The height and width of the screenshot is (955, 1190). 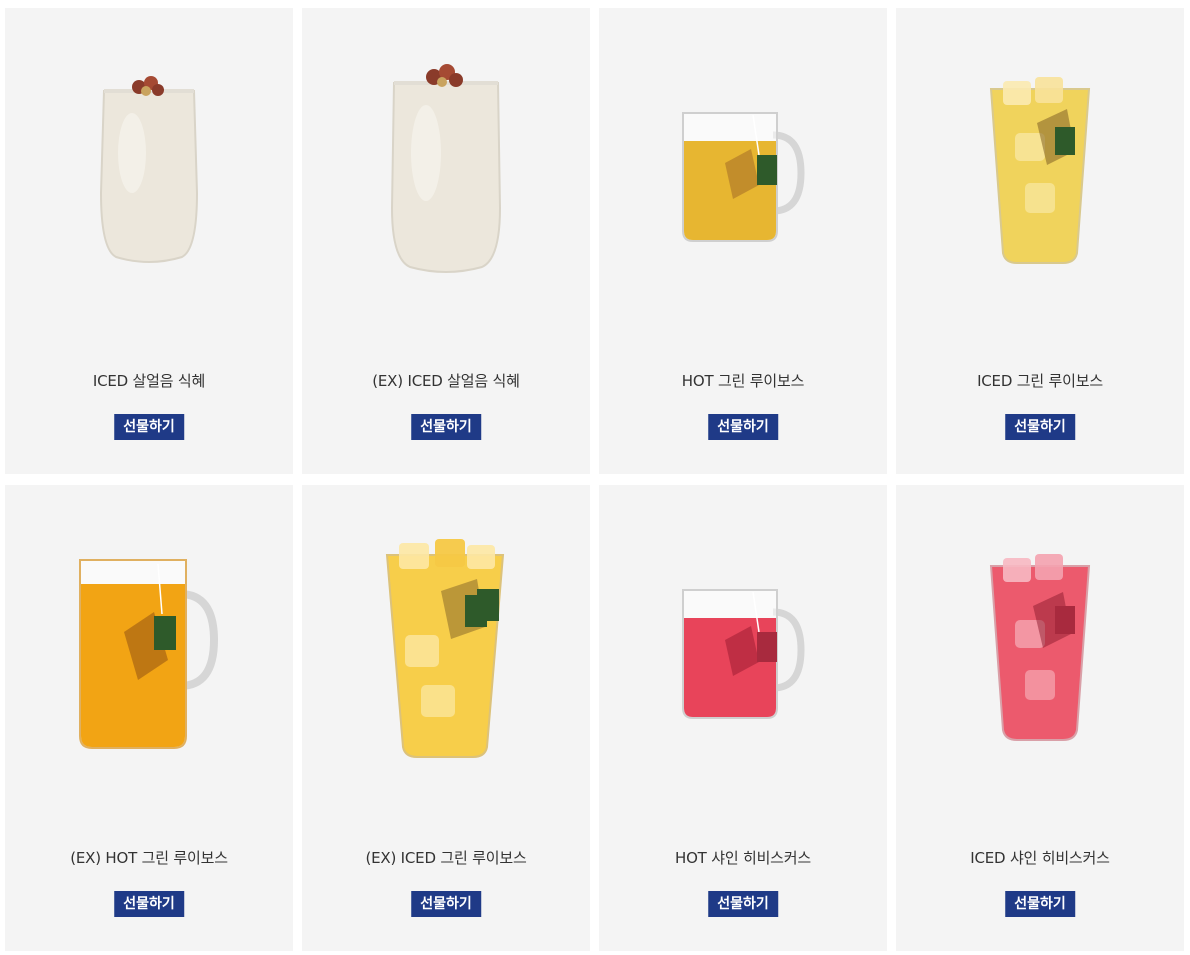 I want to click on product-card: ICED 샤인 히비스커스 선물하기, so click(x=1040, y=718).